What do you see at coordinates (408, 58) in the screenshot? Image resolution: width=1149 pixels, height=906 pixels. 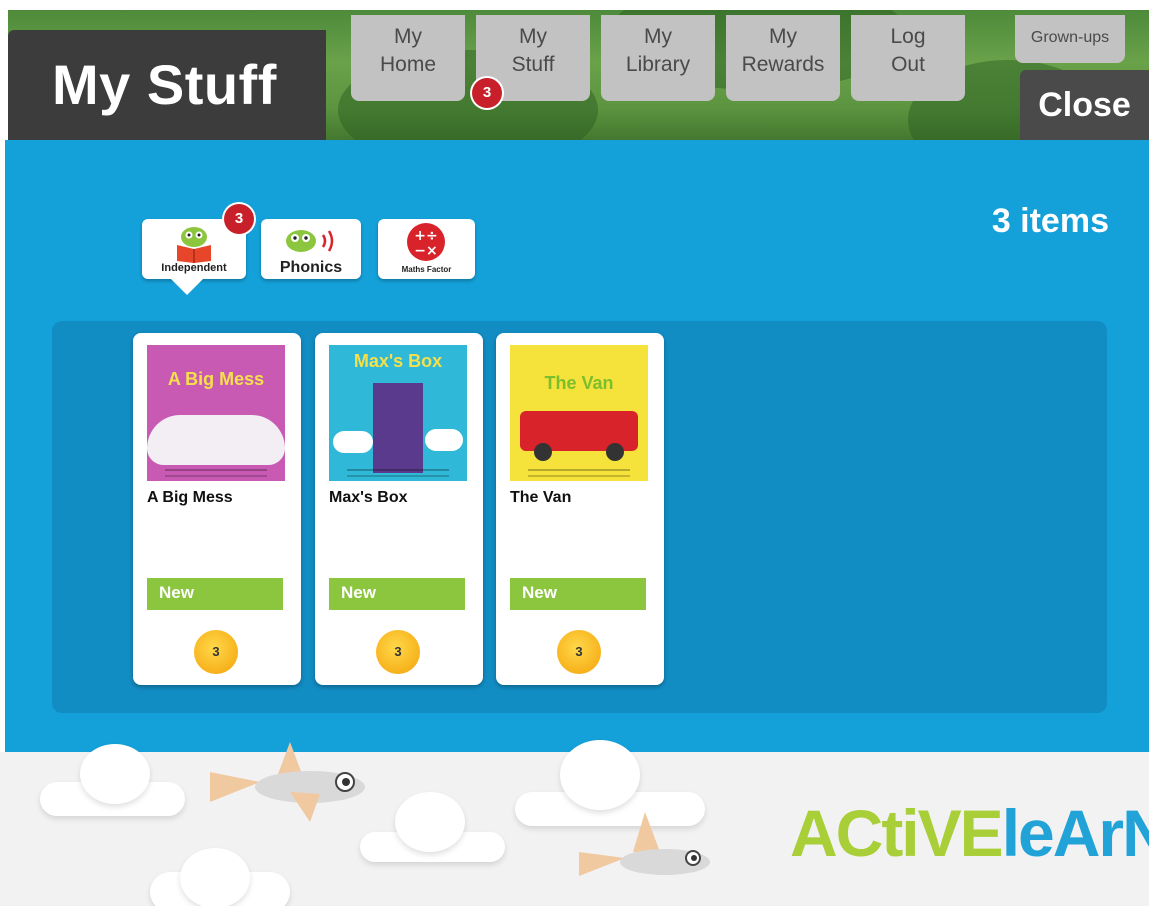 I see `nav-my-home-button: My Home` at bounding box center [408, 58].